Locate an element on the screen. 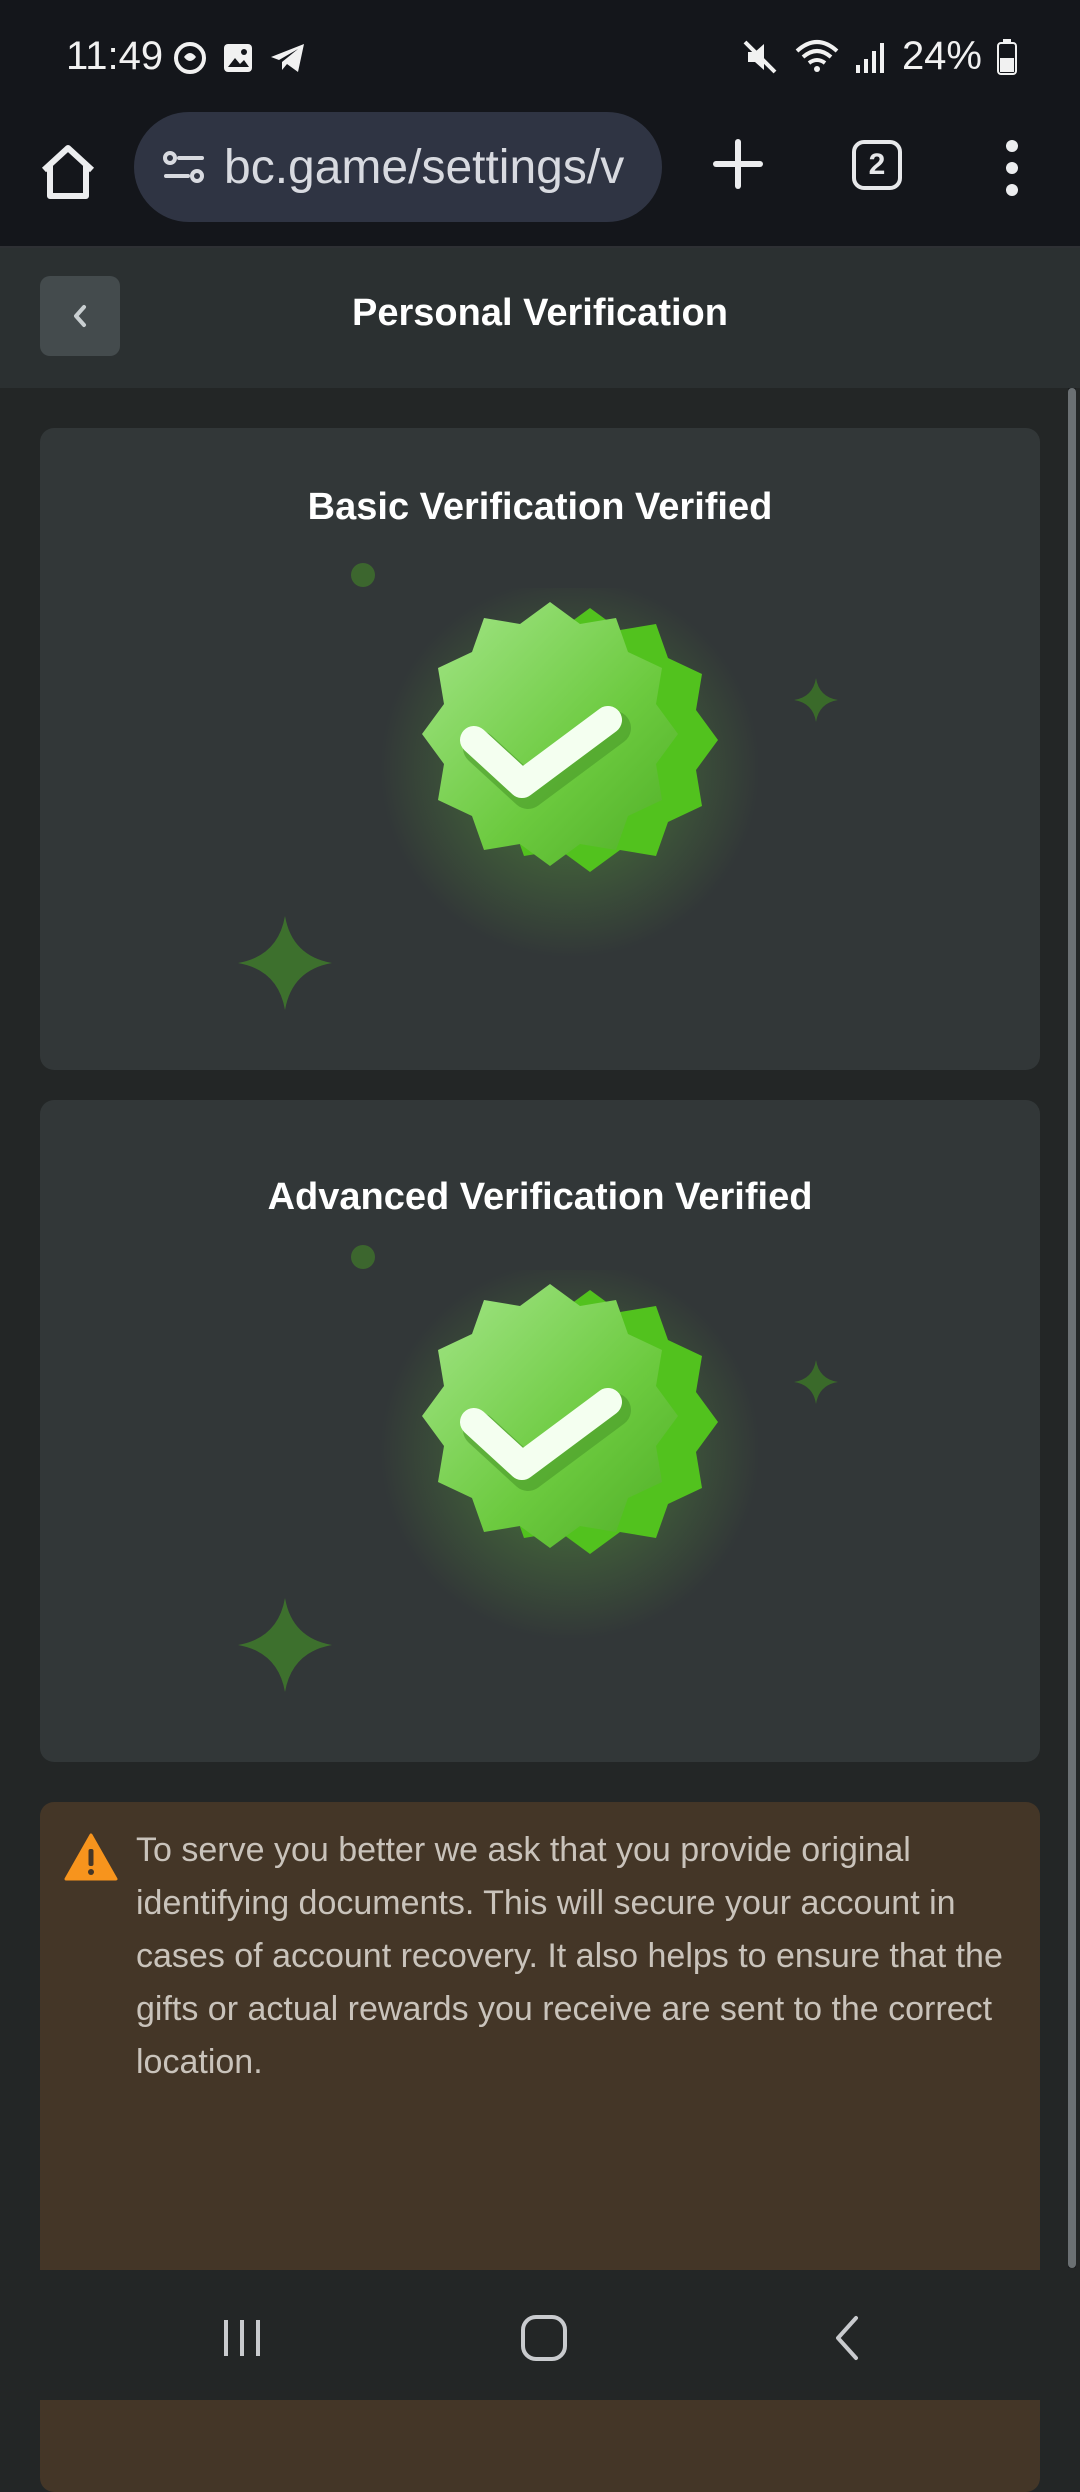 The width and height of the screenshot is (1080, 2492). system-icons: 24% is located at coordinates (879, 56).